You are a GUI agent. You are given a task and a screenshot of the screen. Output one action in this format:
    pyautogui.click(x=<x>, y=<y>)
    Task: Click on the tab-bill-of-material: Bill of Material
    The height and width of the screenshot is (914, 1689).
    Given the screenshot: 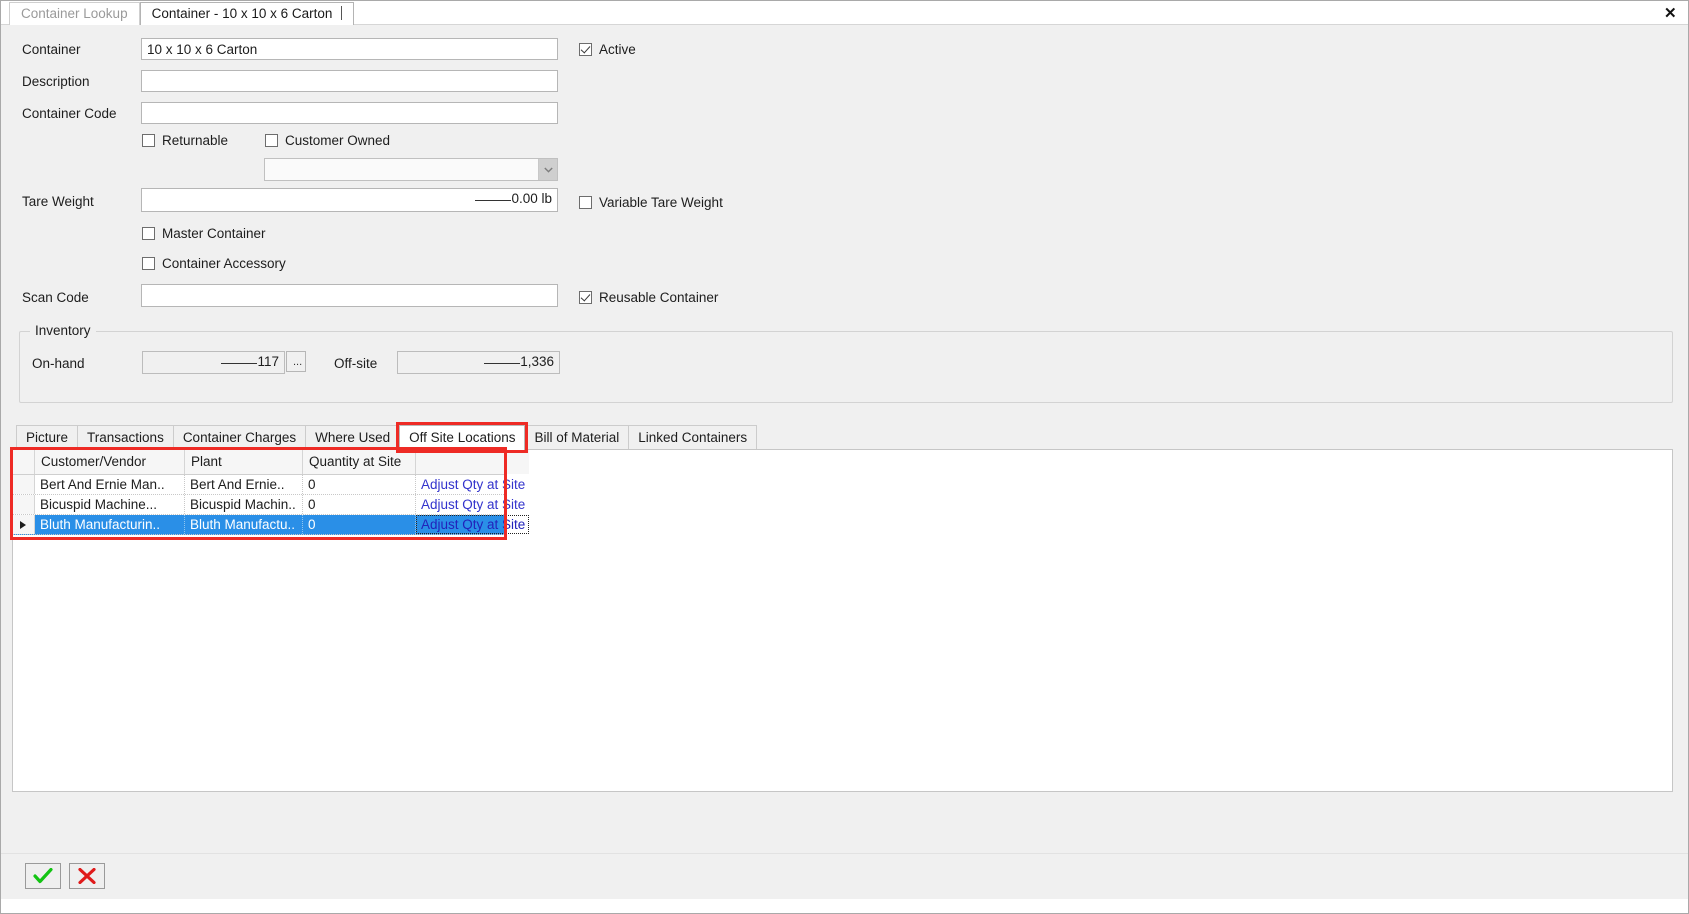 What is the action you would take?
    pyautogui.click(x=577, y=437)
    